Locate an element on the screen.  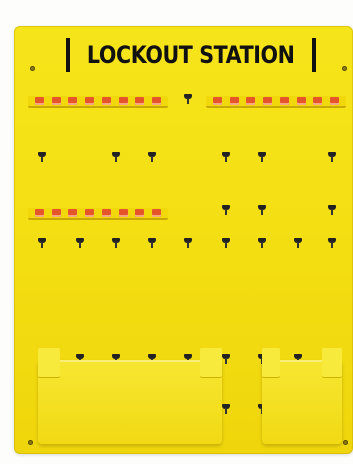
tag-rack-top-left is located at coordinates (98, 102).